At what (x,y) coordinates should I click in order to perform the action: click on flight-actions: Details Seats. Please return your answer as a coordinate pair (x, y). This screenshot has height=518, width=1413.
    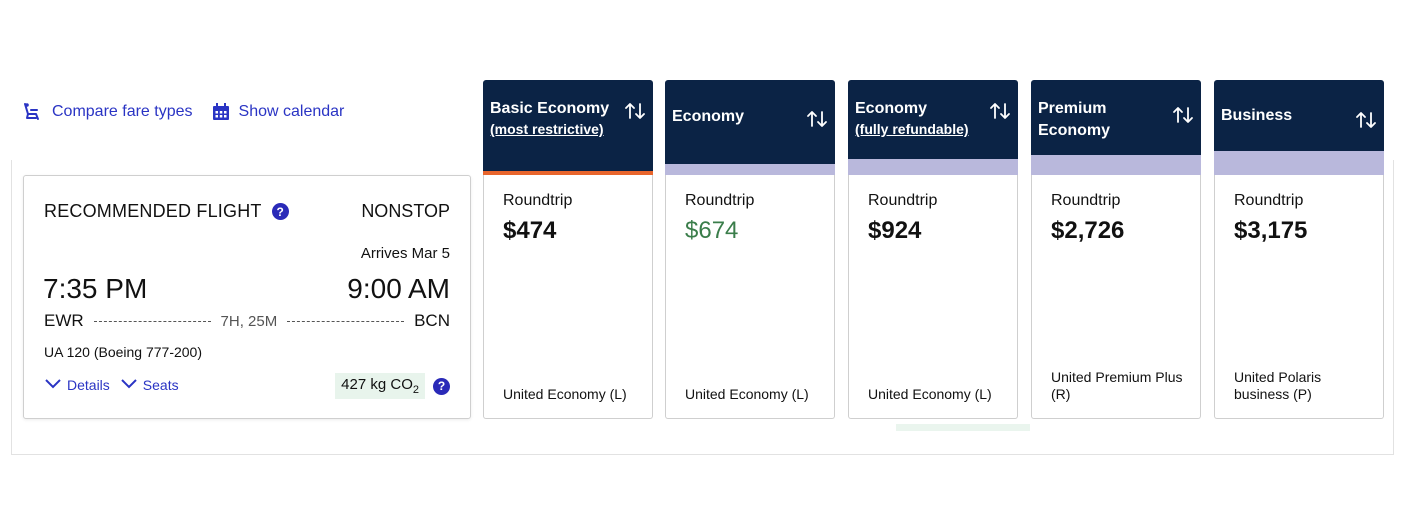
    Looking at the image, I should click on (111, 385).